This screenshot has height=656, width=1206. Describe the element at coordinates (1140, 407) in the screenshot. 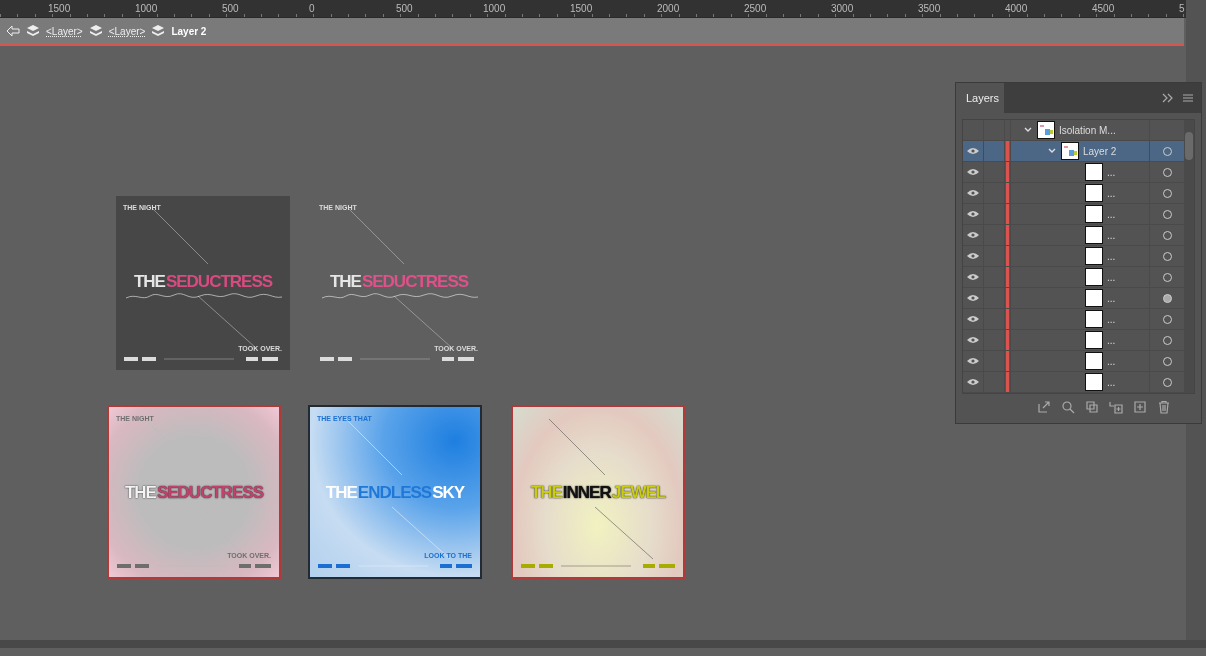

I see `new-layer-icon` at that location.